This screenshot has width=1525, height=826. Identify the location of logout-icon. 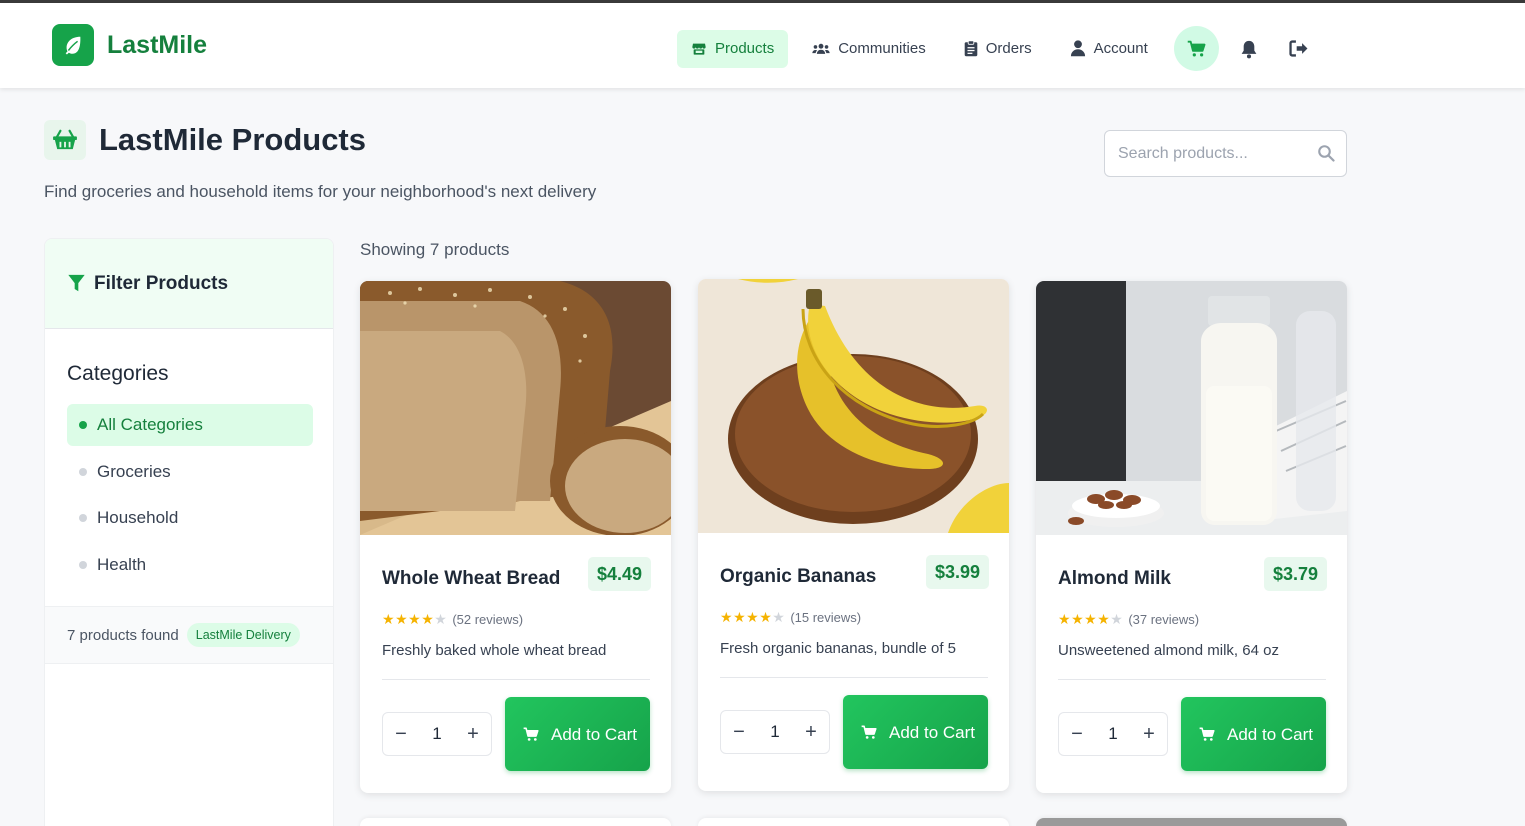
(1298, 48).